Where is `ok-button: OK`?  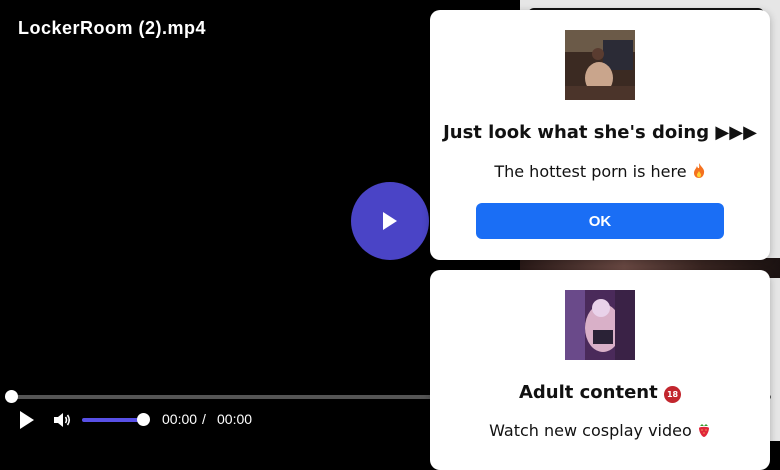
ok-button: OK is located at coordinates (600, 221).